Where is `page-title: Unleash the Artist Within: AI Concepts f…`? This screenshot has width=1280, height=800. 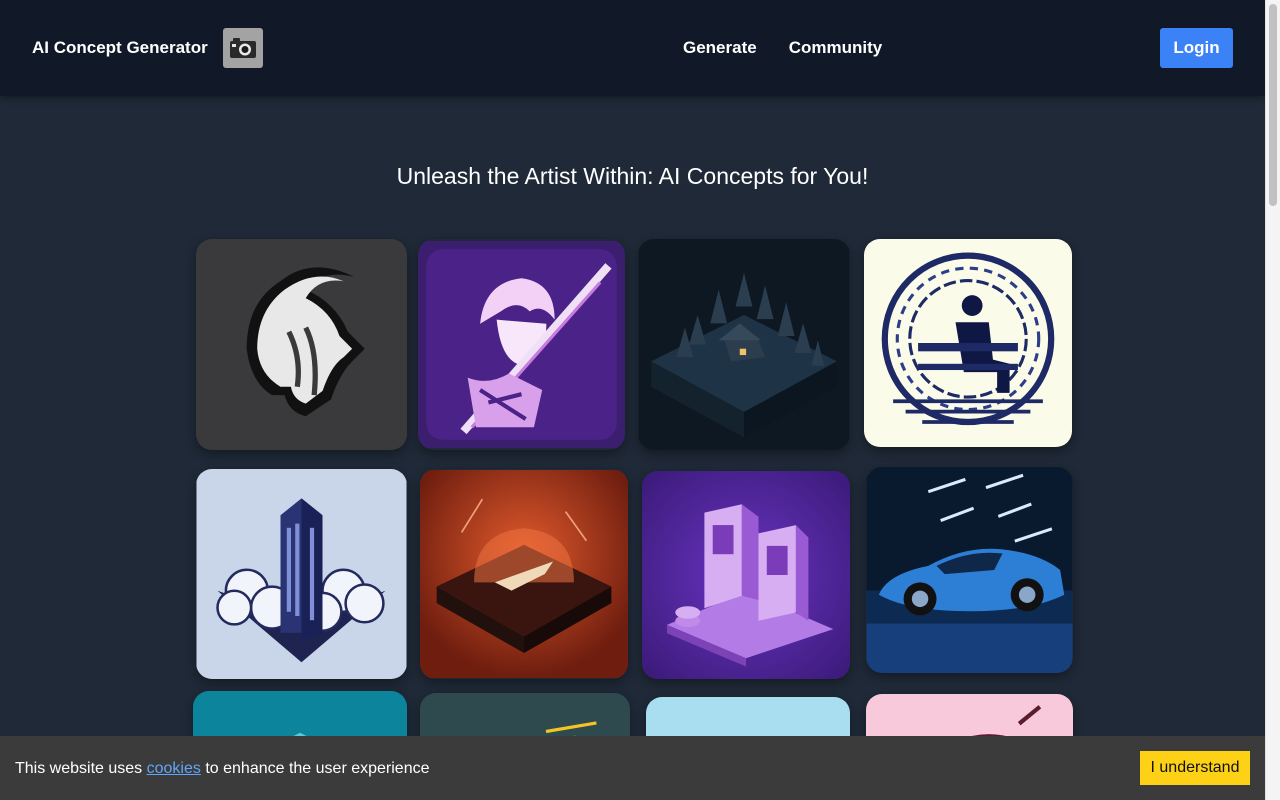 page-title: Unleash the Artist Within: AI Concepts f… is located at coordinates (632, 176).